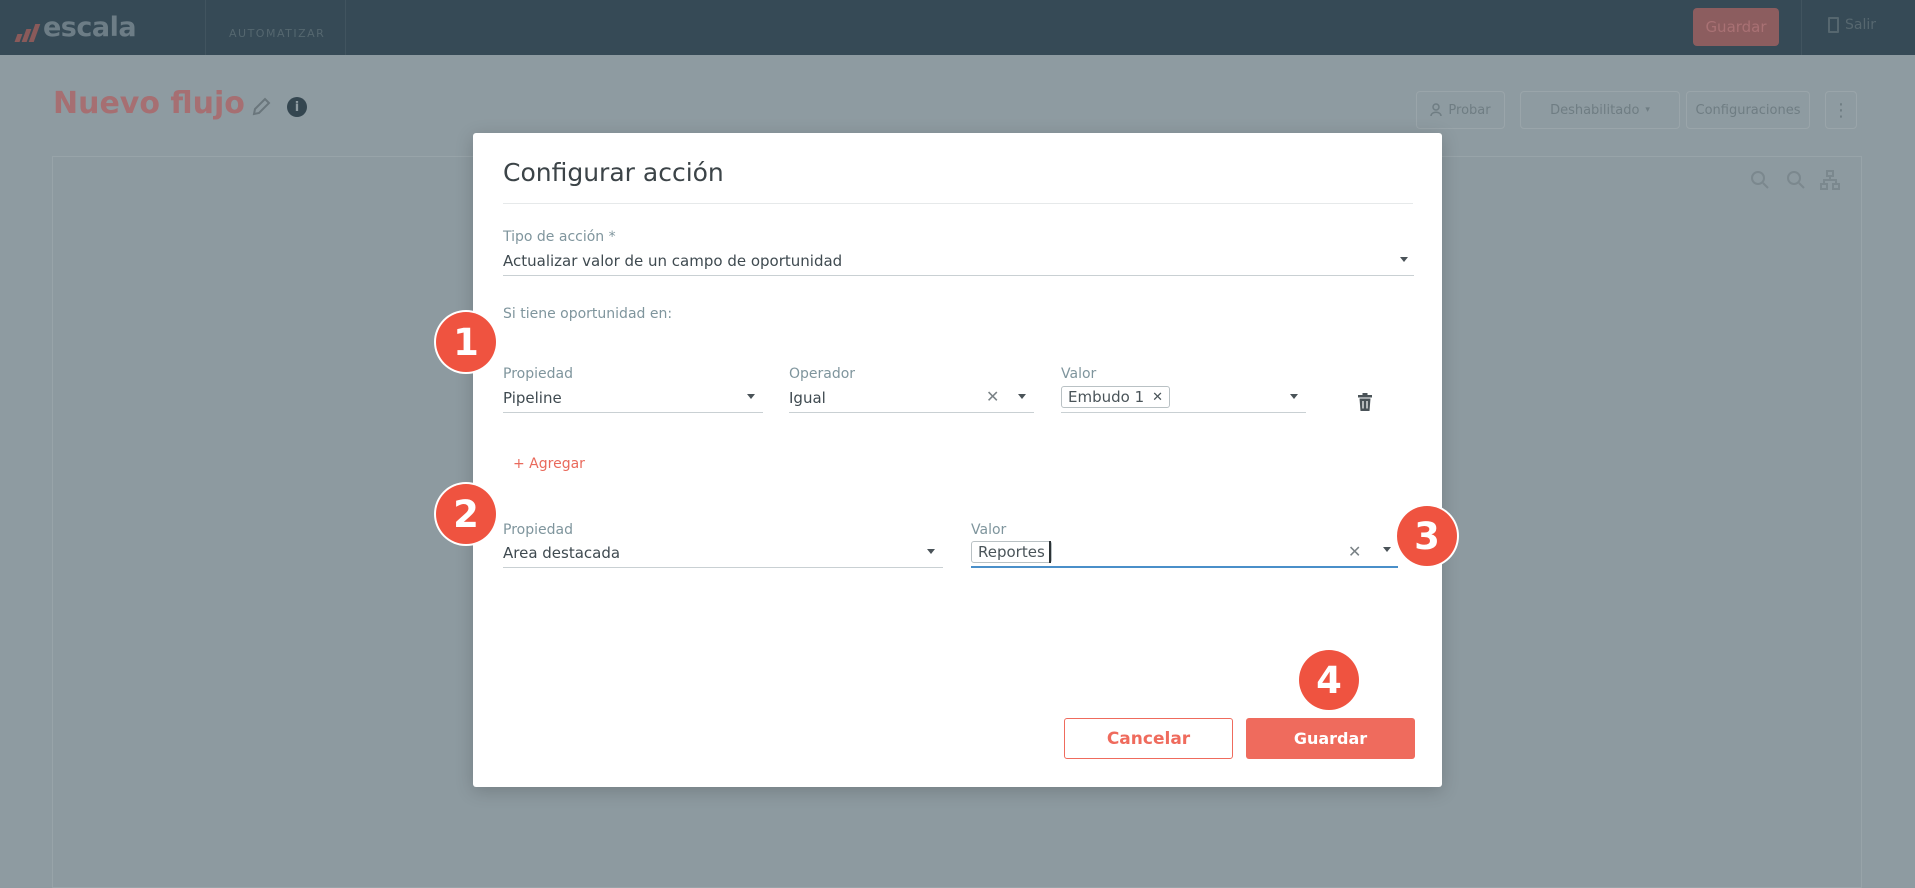 The image size is (1915, 888). I want to click on operator-label: Operador, so click(822, 374).